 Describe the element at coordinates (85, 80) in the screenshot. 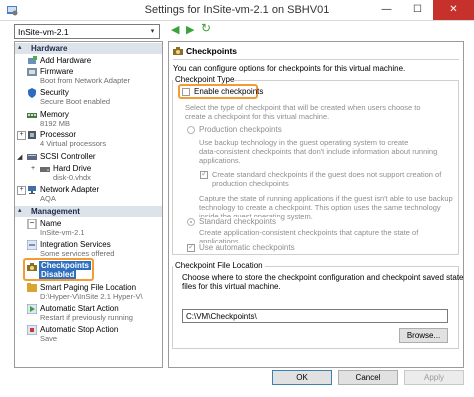

I see `firmware-detail: Boot from Network Adapter` at that location.